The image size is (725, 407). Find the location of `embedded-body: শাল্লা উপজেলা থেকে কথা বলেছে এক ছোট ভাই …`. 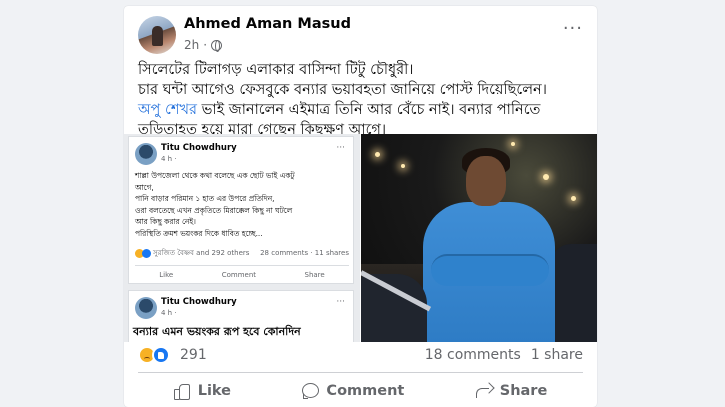

embedded-body: শাল্লা উপজেলা থেকে কথা বলেছে এক ছোট ভাই … is located at coordinates (242, 204).